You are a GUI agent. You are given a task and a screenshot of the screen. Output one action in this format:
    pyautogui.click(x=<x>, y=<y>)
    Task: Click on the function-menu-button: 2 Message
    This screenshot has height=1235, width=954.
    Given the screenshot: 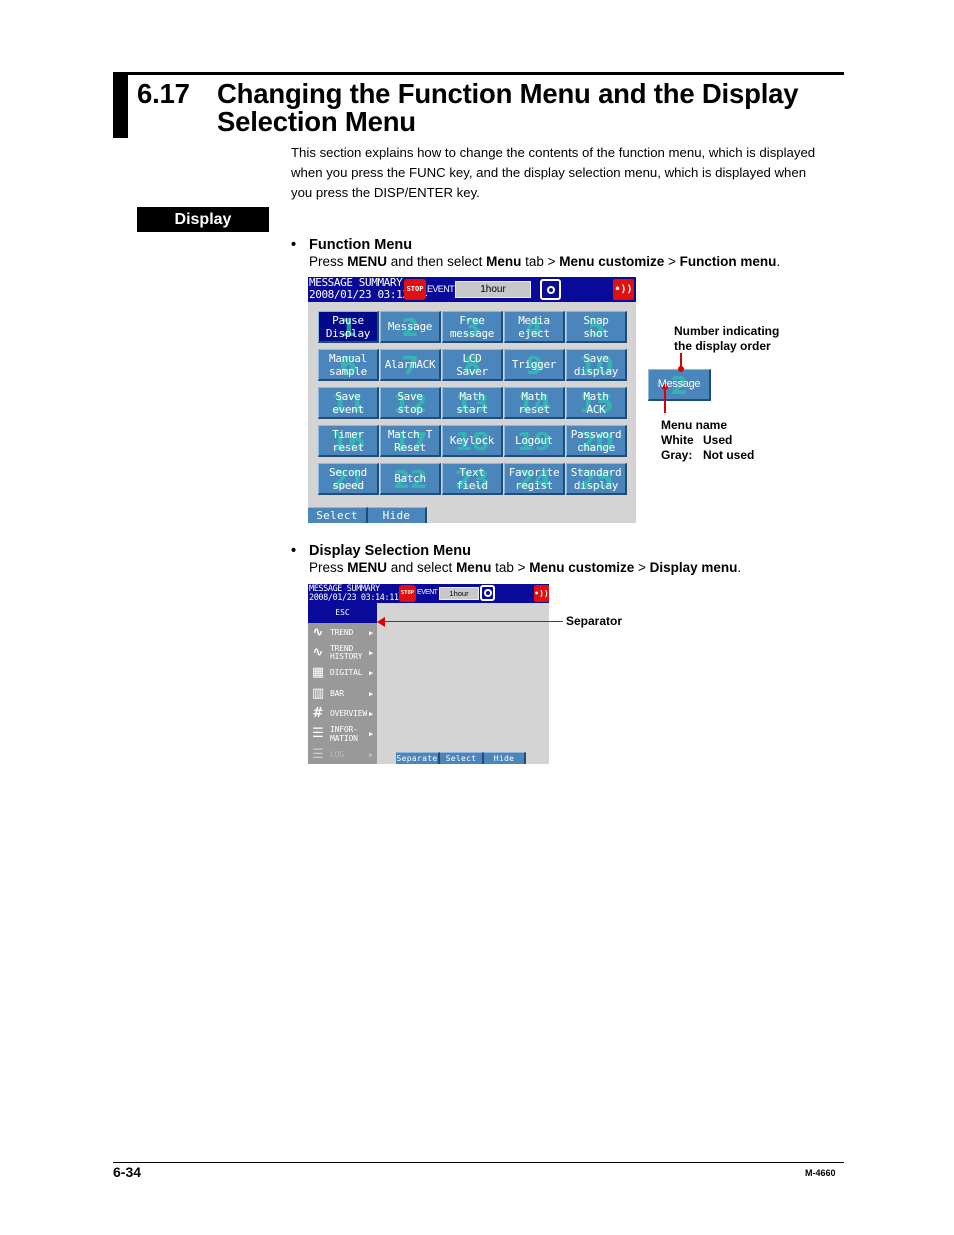 What is the action you would take?
    pyautogui.click(x=410, y=327)
    